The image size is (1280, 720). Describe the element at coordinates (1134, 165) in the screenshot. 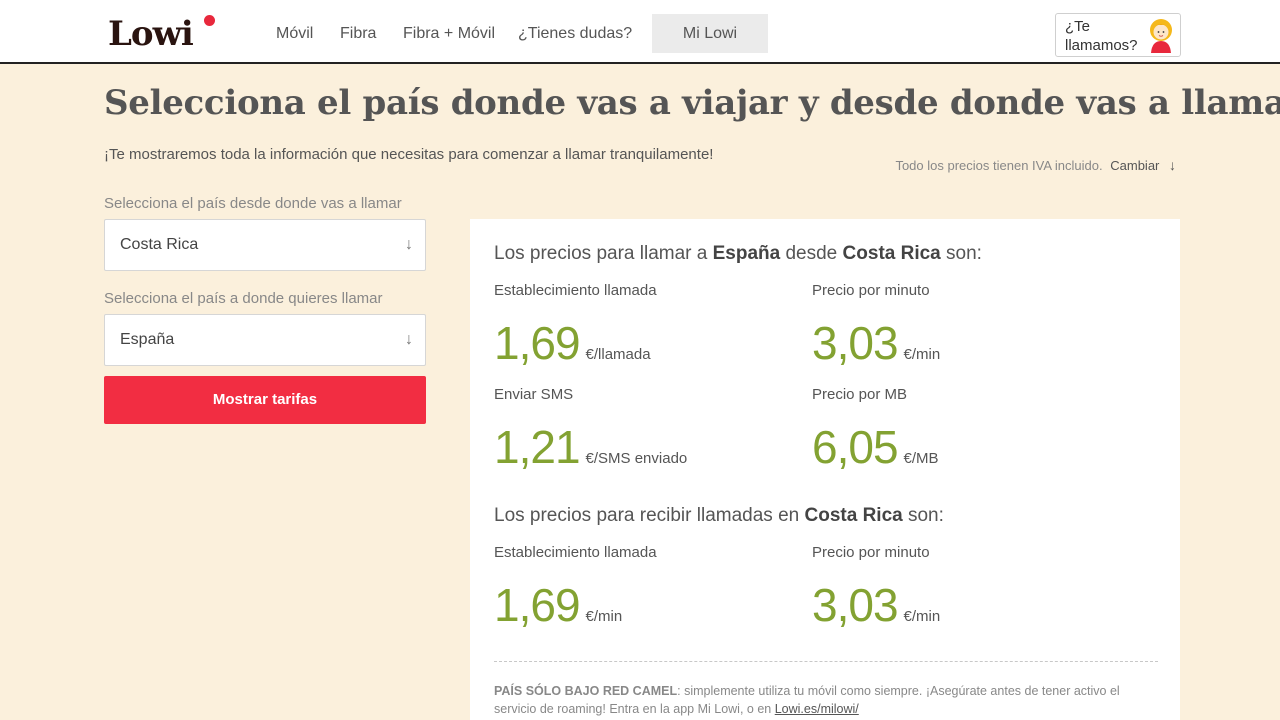

I see `iva-change-link: Cambiar` at that location.